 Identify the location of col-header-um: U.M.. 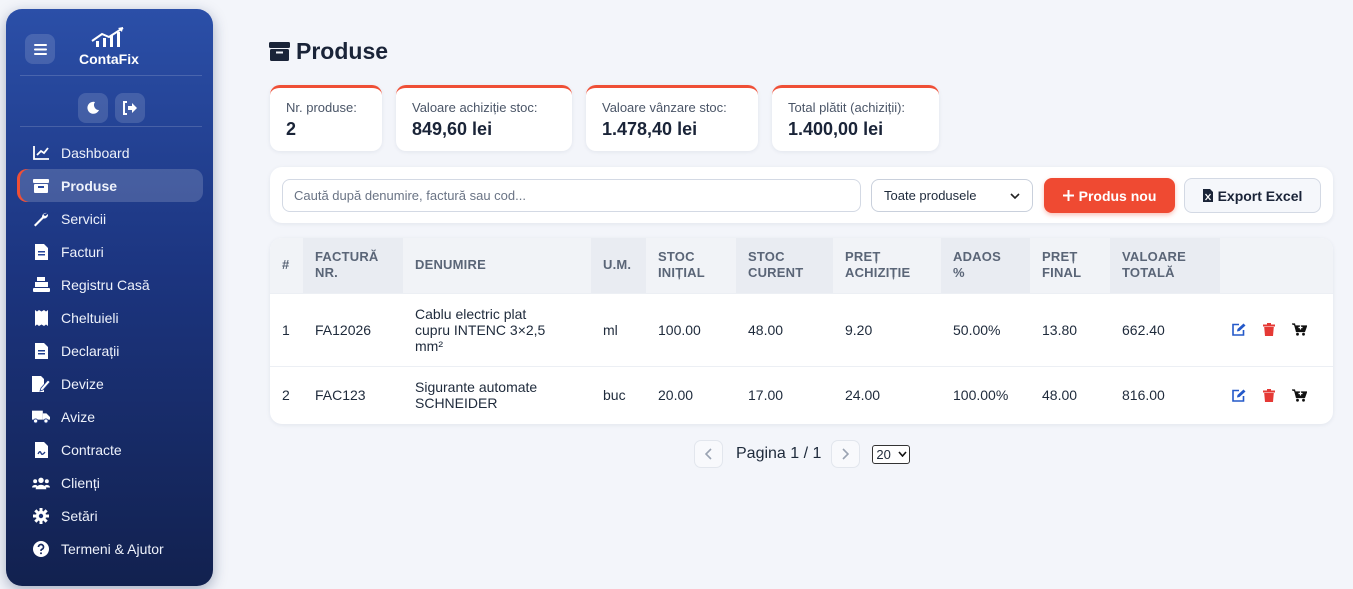
(618, 265).